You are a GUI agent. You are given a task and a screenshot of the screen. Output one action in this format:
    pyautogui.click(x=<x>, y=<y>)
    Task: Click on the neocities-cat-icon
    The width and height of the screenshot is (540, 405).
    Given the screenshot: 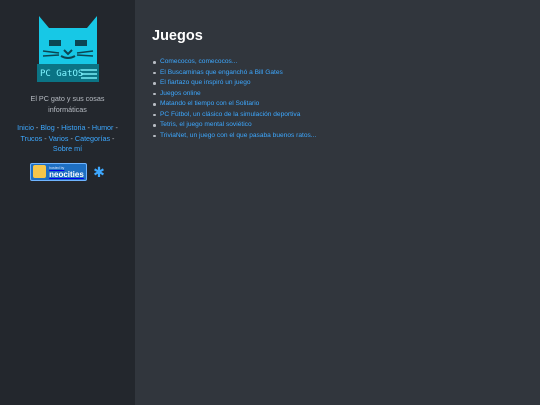 What is the action you would take?
    pyautogui.click(x=40, y=171)
    